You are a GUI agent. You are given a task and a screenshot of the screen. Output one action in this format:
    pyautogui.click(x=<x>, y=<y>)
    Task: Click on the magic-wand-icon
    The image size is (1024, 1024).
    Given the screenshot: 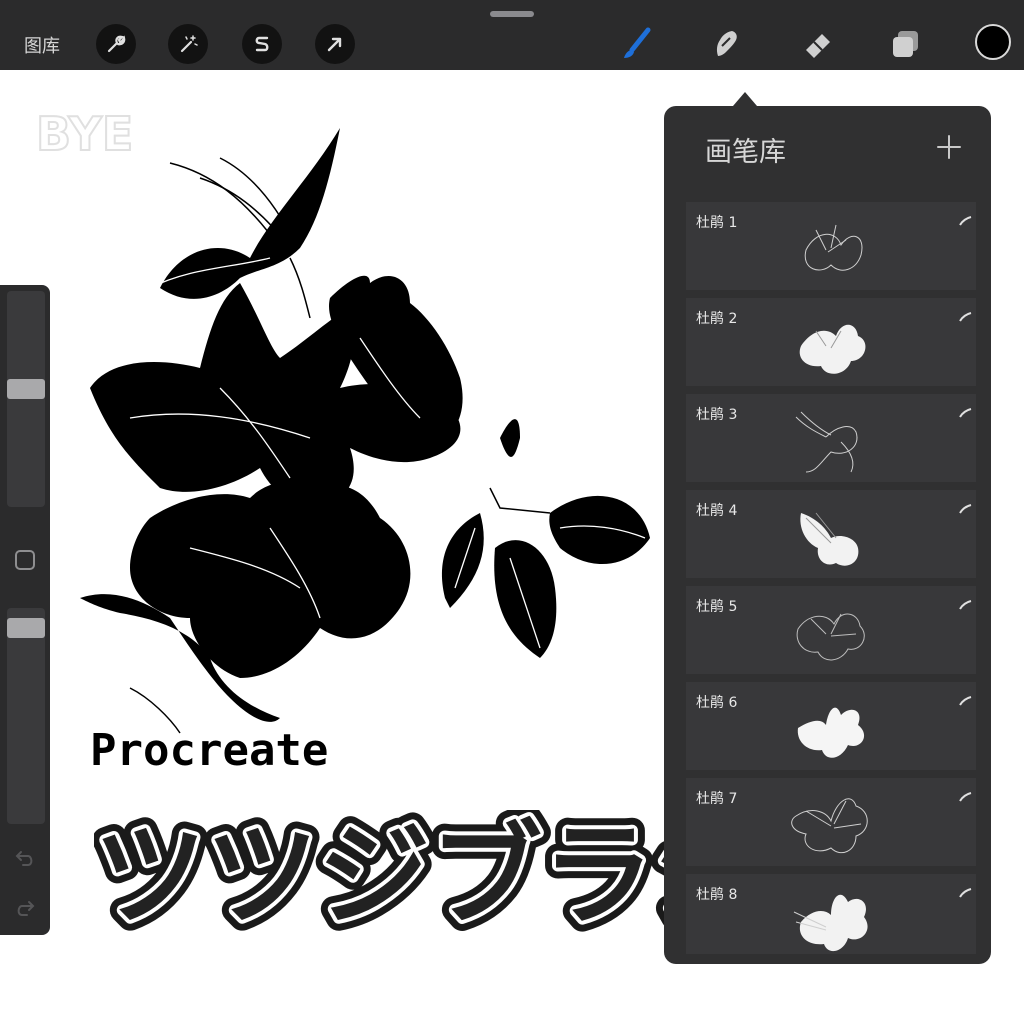 What is the action you would take?
    pyautogui.click(x=188, y=44)
    